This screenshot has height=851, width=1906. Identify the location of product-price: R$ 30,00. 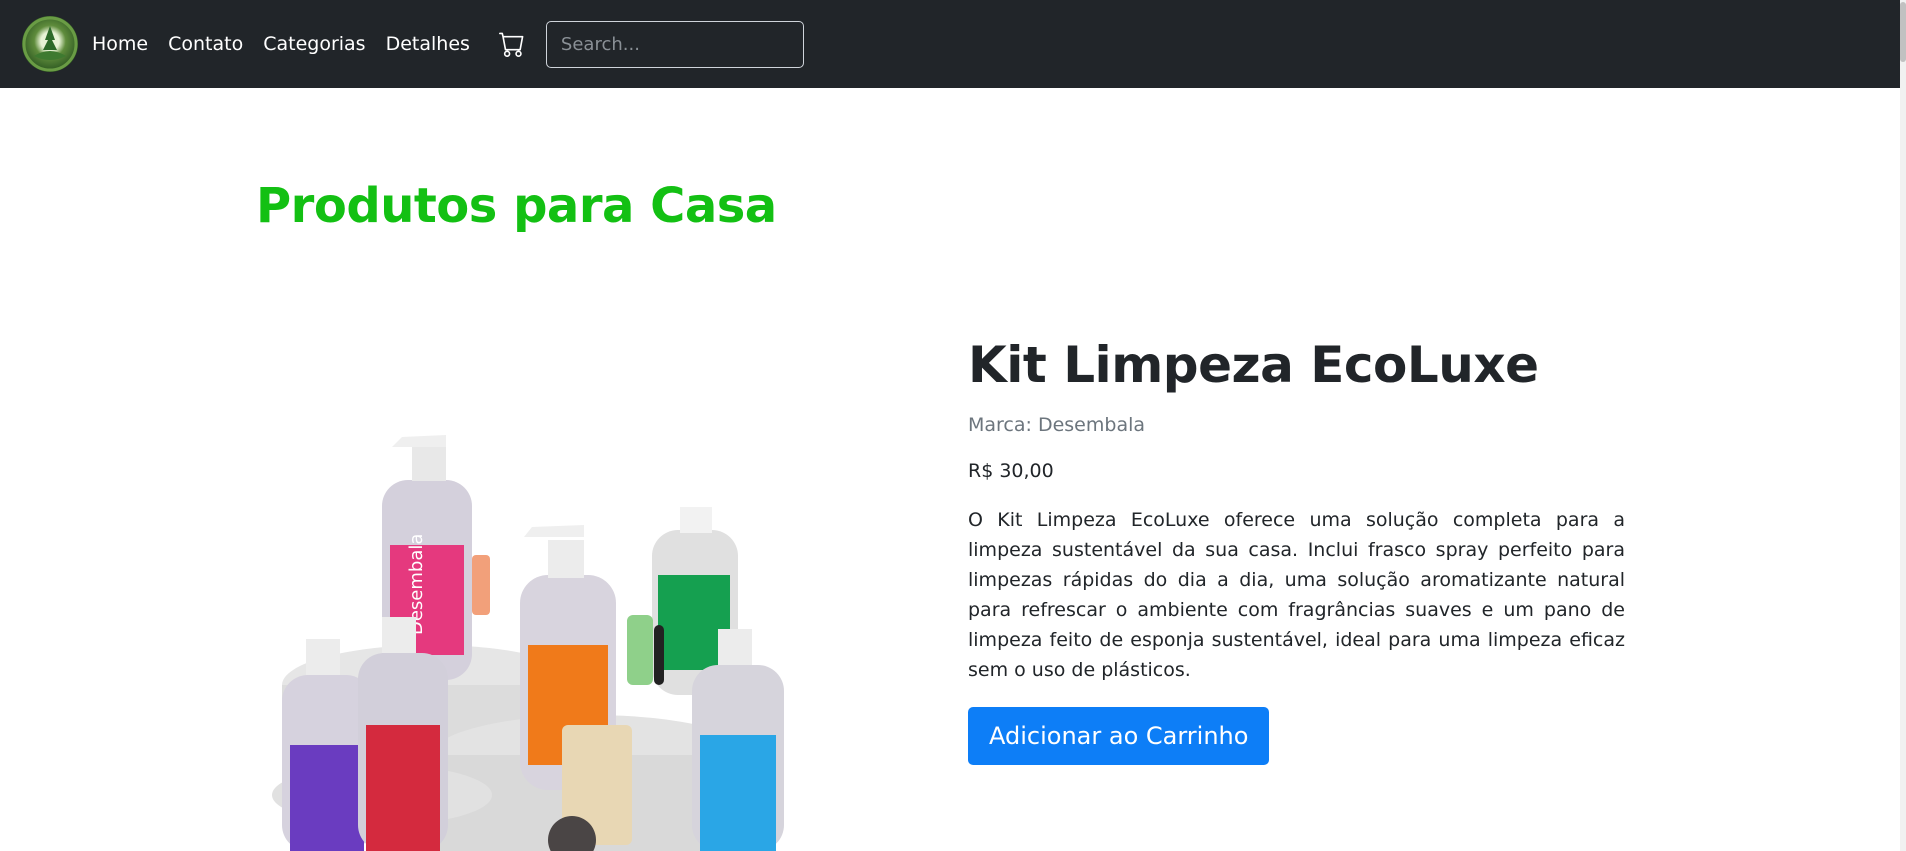
(1011, 471).